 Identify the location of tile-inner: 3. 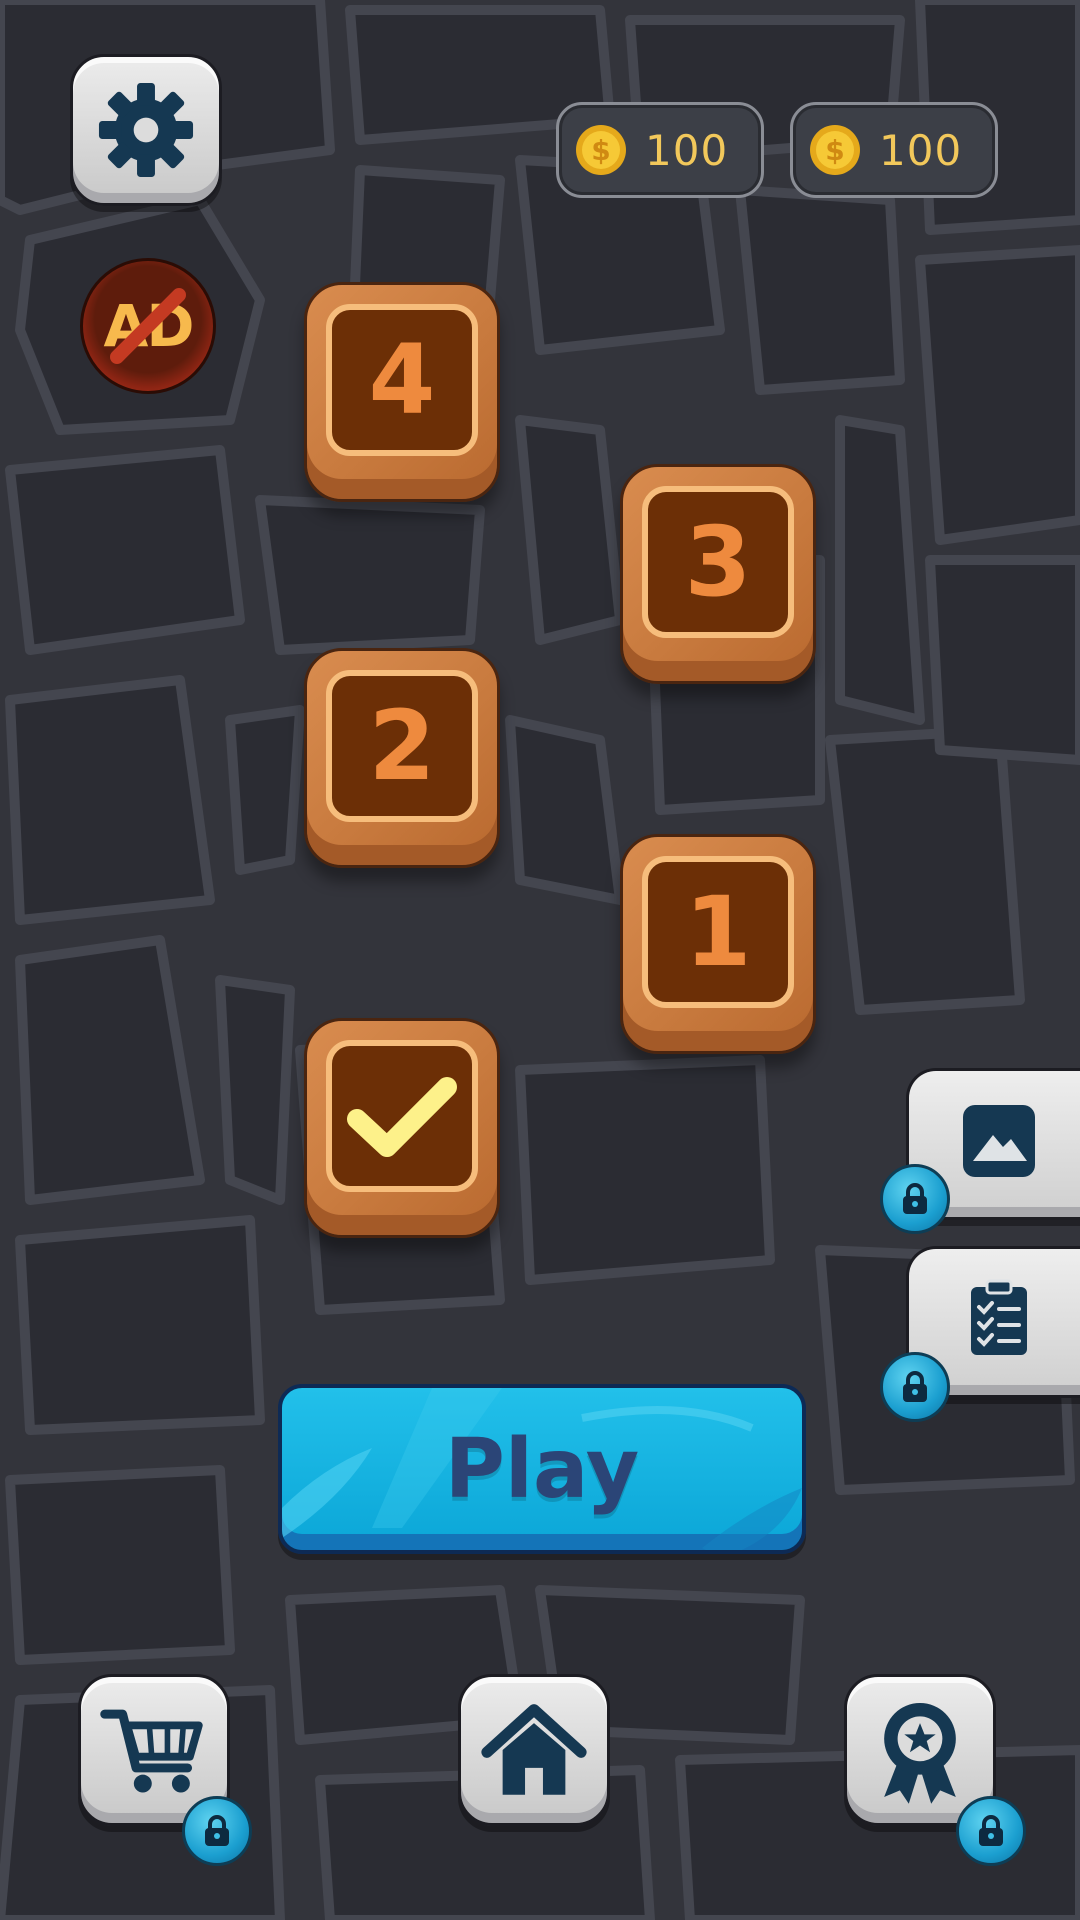
(718, 562).